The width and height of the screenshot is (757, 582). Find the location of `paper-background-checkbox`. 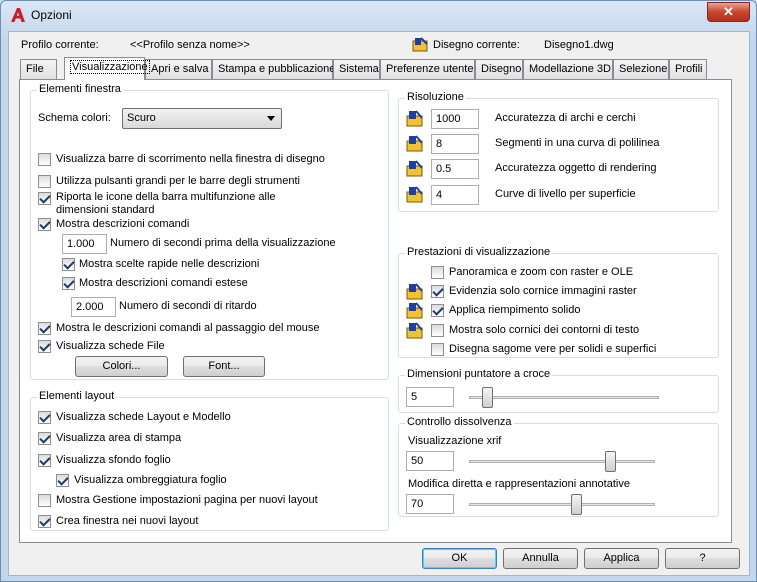

paper-background-checkbox is located at coordinates (44, 460).